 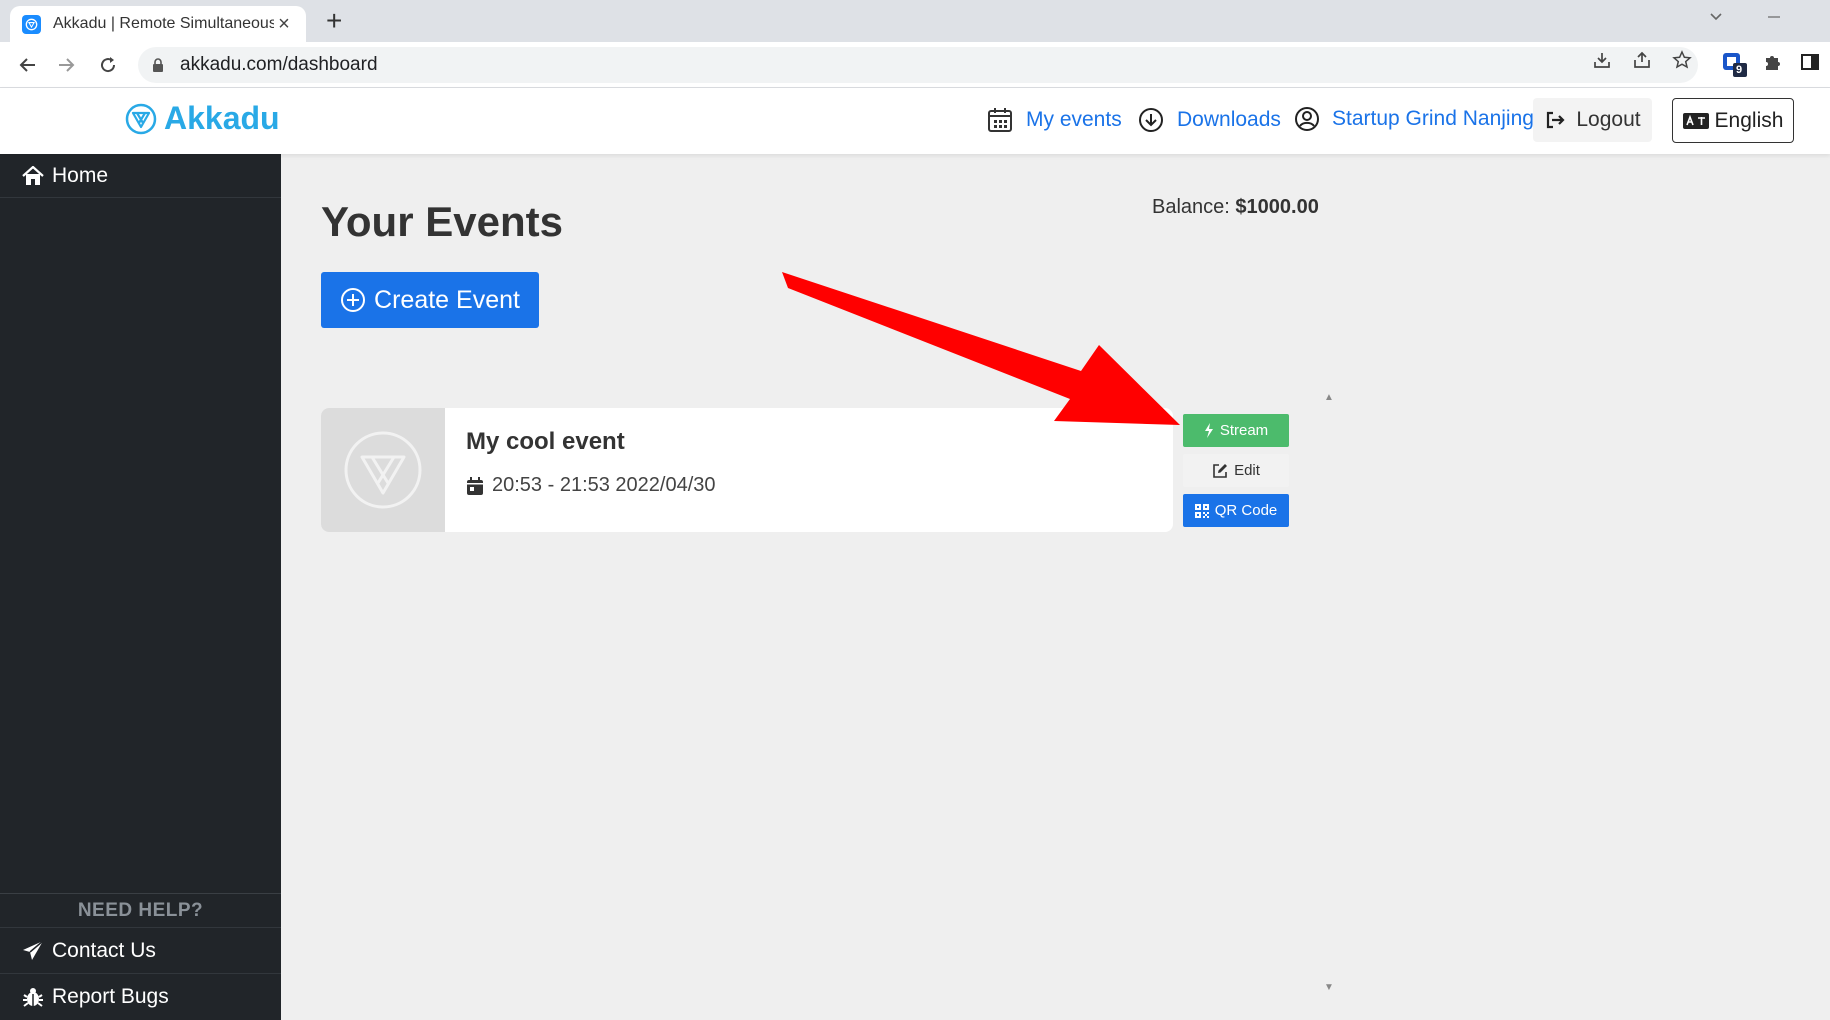 I want to click on tab-title: Akkadu | Remote Simultaneous, so click(x=163, y=23).